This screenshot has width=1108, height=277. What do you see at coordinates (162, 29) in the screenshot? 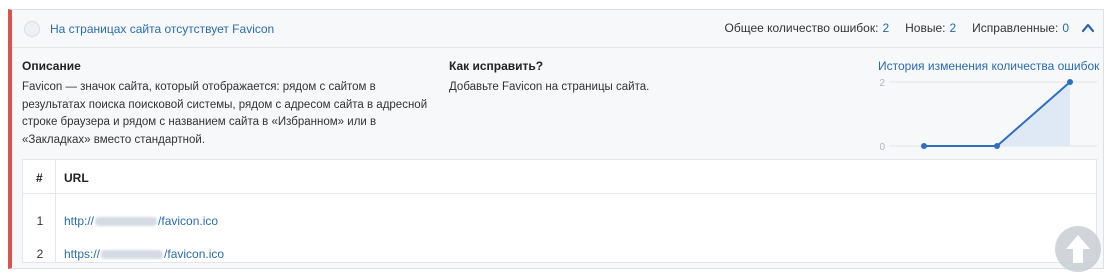
I see `issue-title: На страницах сайта отсутствует Favicon` at bounding box center [162, 29].